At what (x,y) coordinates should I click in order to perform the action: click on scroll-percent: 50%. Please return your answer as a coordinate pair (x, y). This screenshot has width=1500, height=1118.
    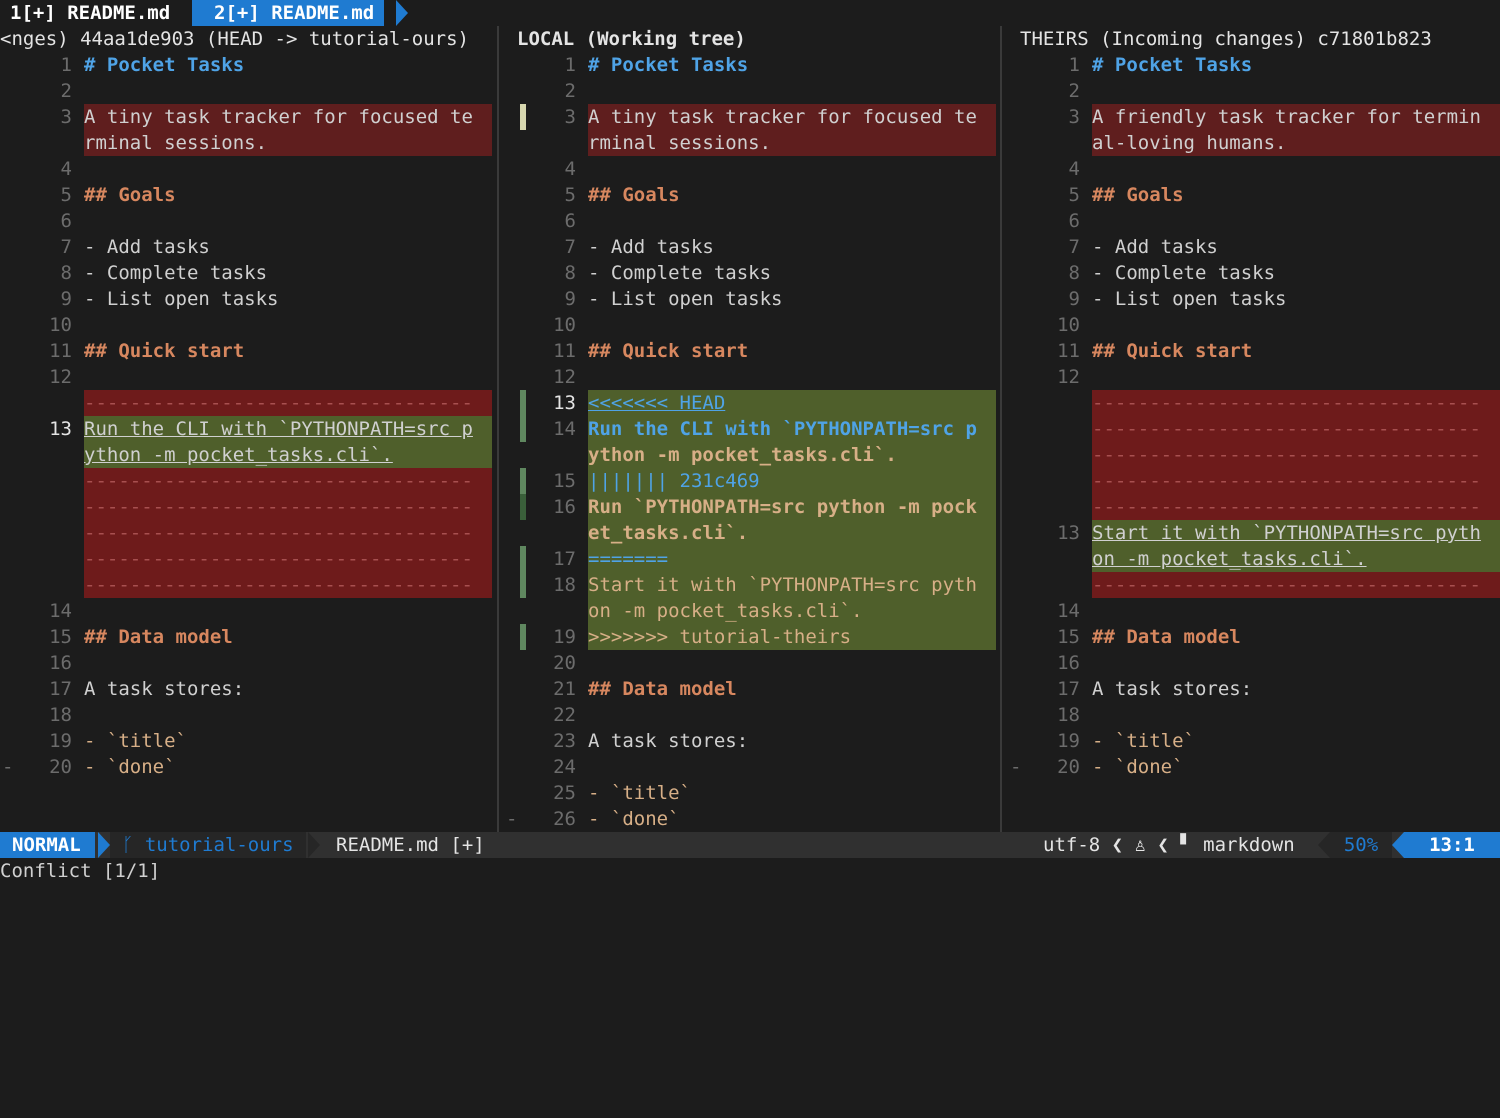
    Looking at the image, I should click on (1361, 845).